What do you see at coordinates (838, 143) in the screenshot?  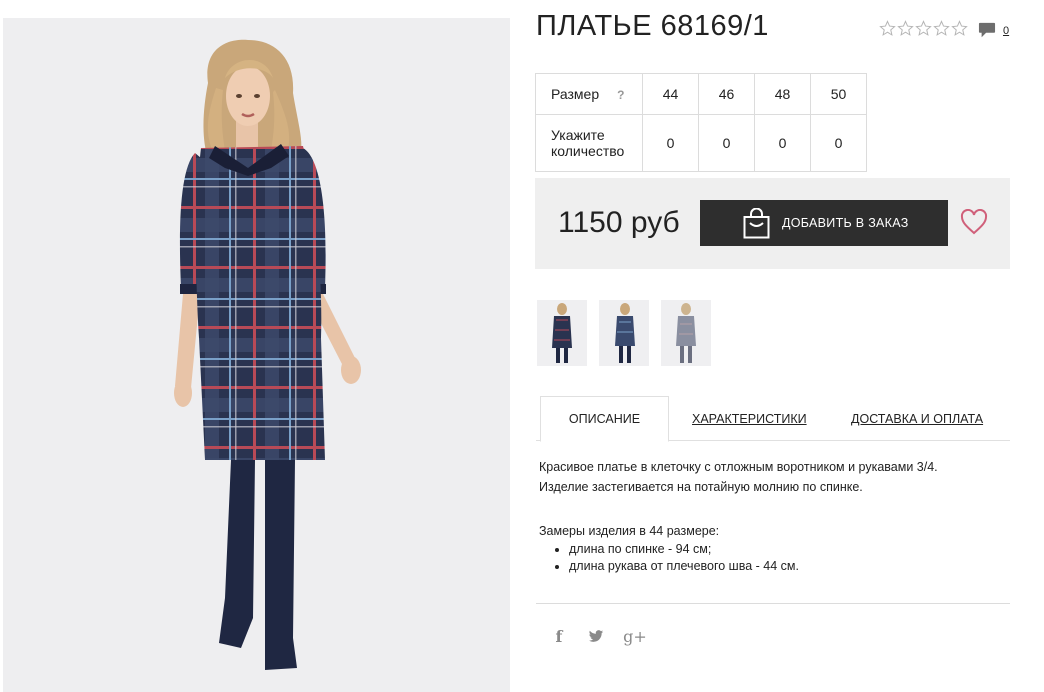 I see `quantity-input-50: 0` at bounding box center [838, 143].